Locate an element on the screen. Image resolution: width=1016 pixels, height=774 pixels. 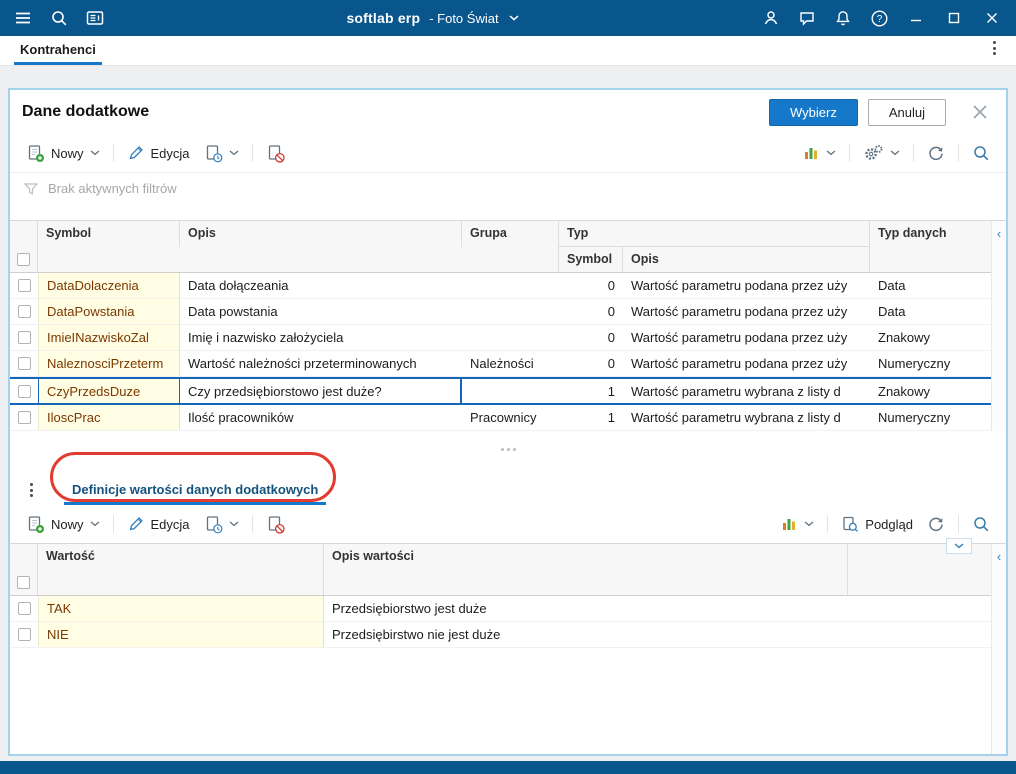
search-icon is located at coordinates (59, 18).